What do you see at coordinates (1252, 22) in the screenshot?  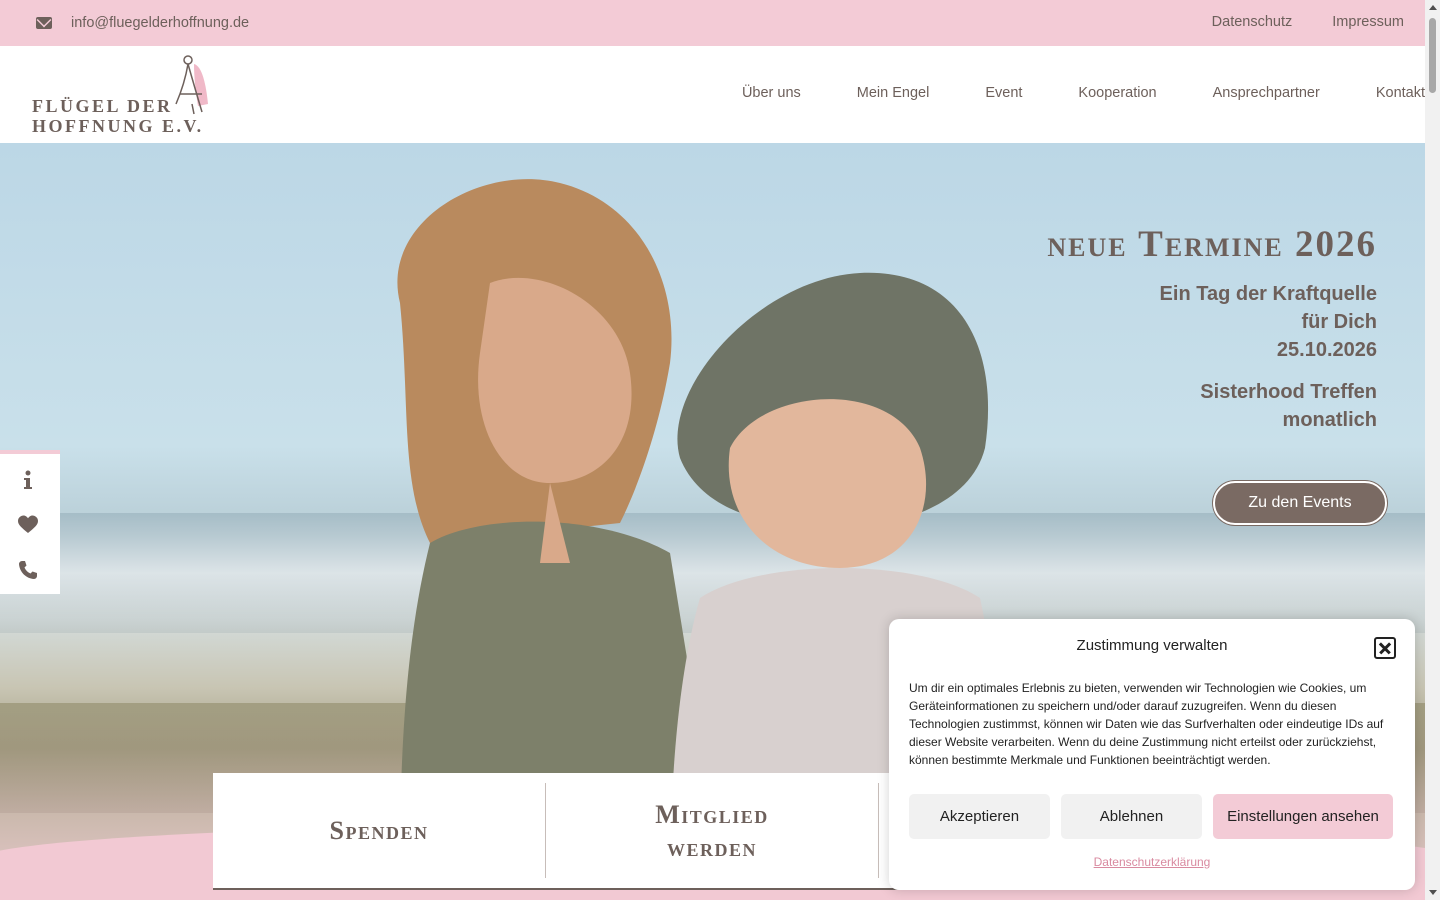 I see `datenschutz-link: Datenschutz` at bounding box center [1252, 22].